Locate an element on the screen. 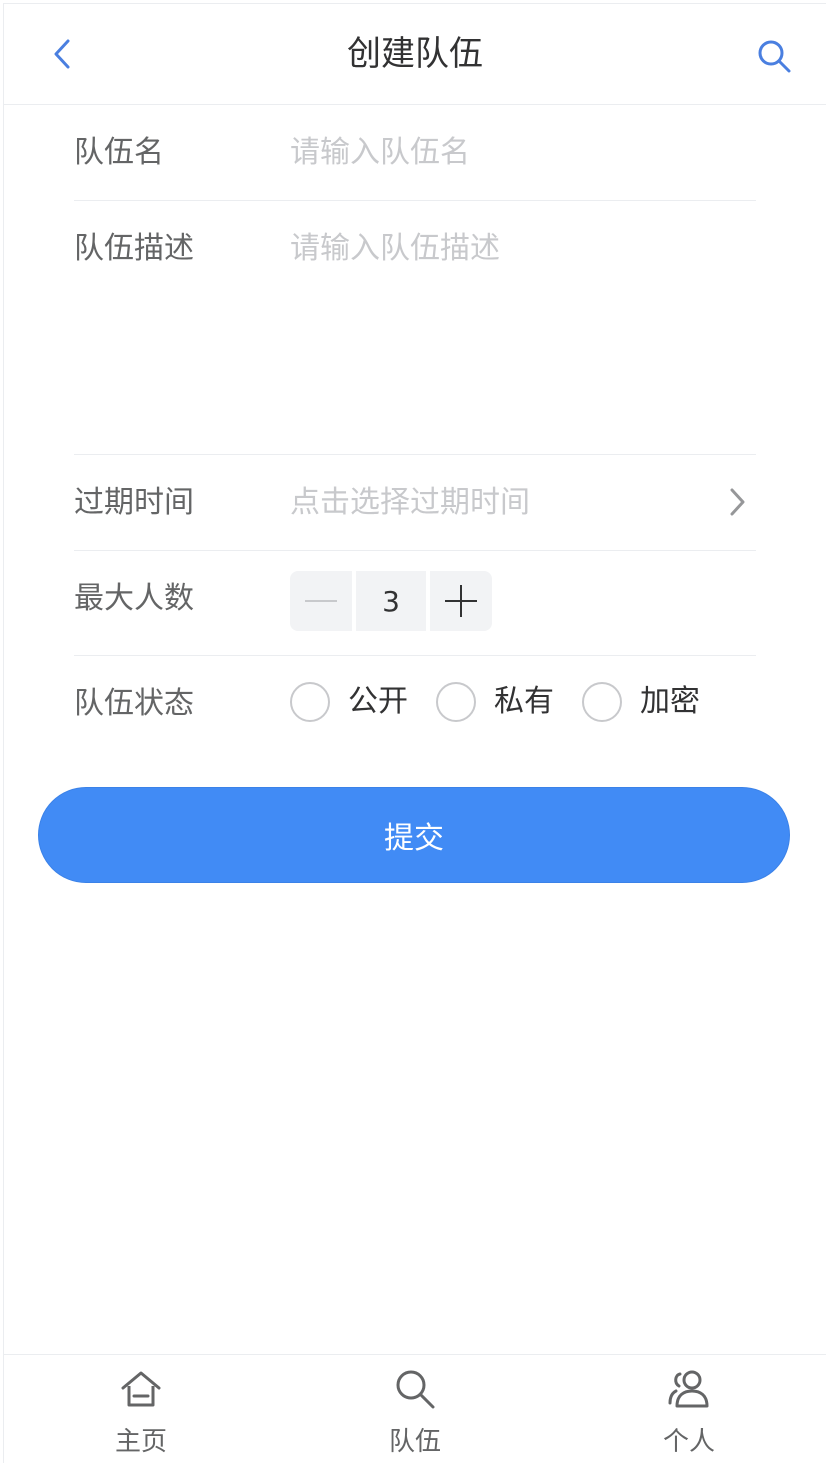 The width and height of the screenshot is (826, 1464). tab-bar: 主页 队伍 个人 is located at coordinates (415, 1409).